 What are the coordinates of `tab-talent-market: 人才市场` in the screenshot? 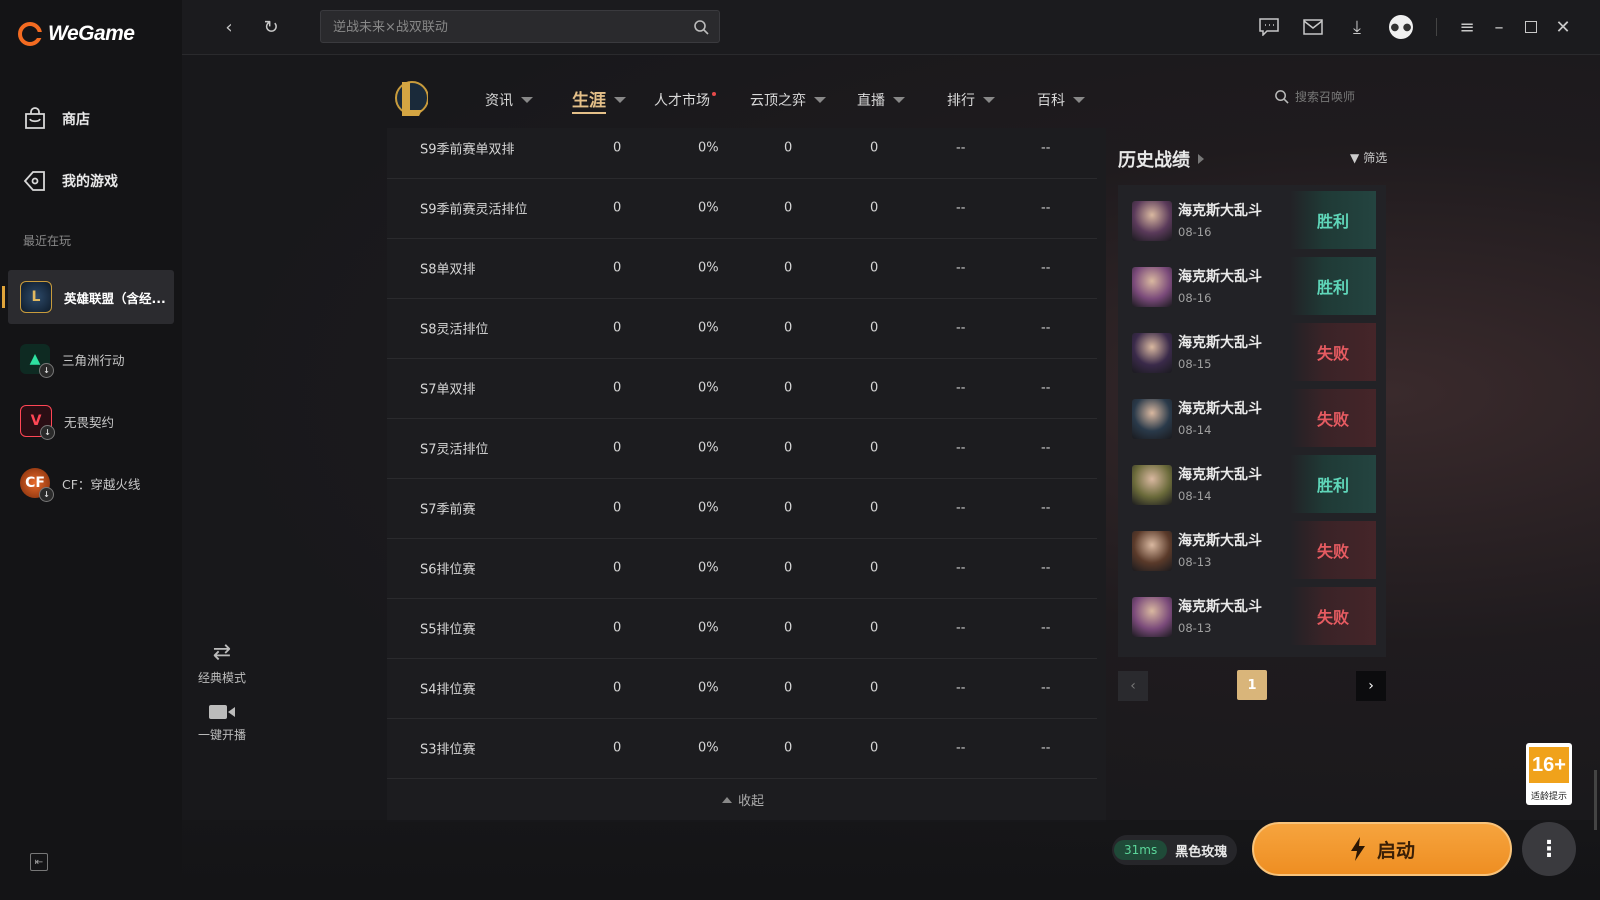 It's located at (685, 100).